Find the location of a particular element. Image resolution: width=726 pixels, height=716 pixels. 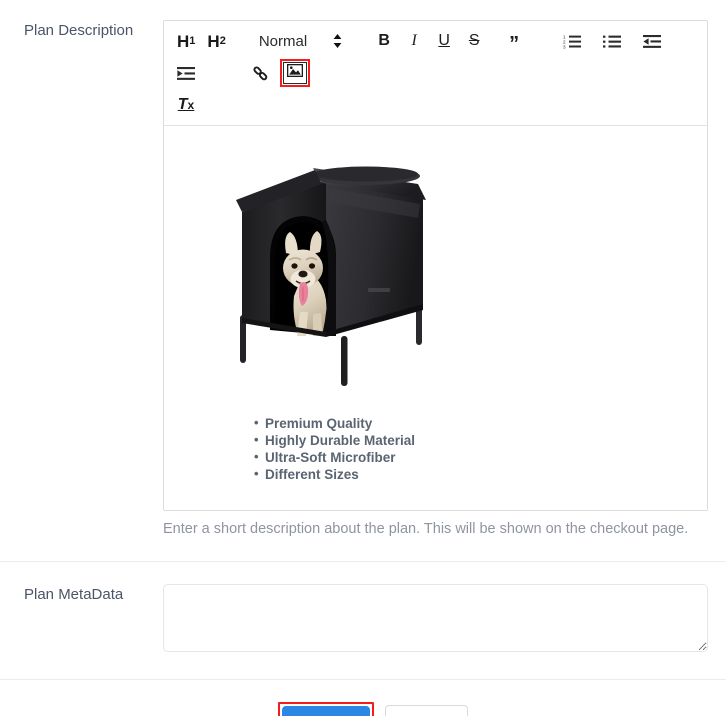

bullet-list-button is located at coordinates (612, 41).